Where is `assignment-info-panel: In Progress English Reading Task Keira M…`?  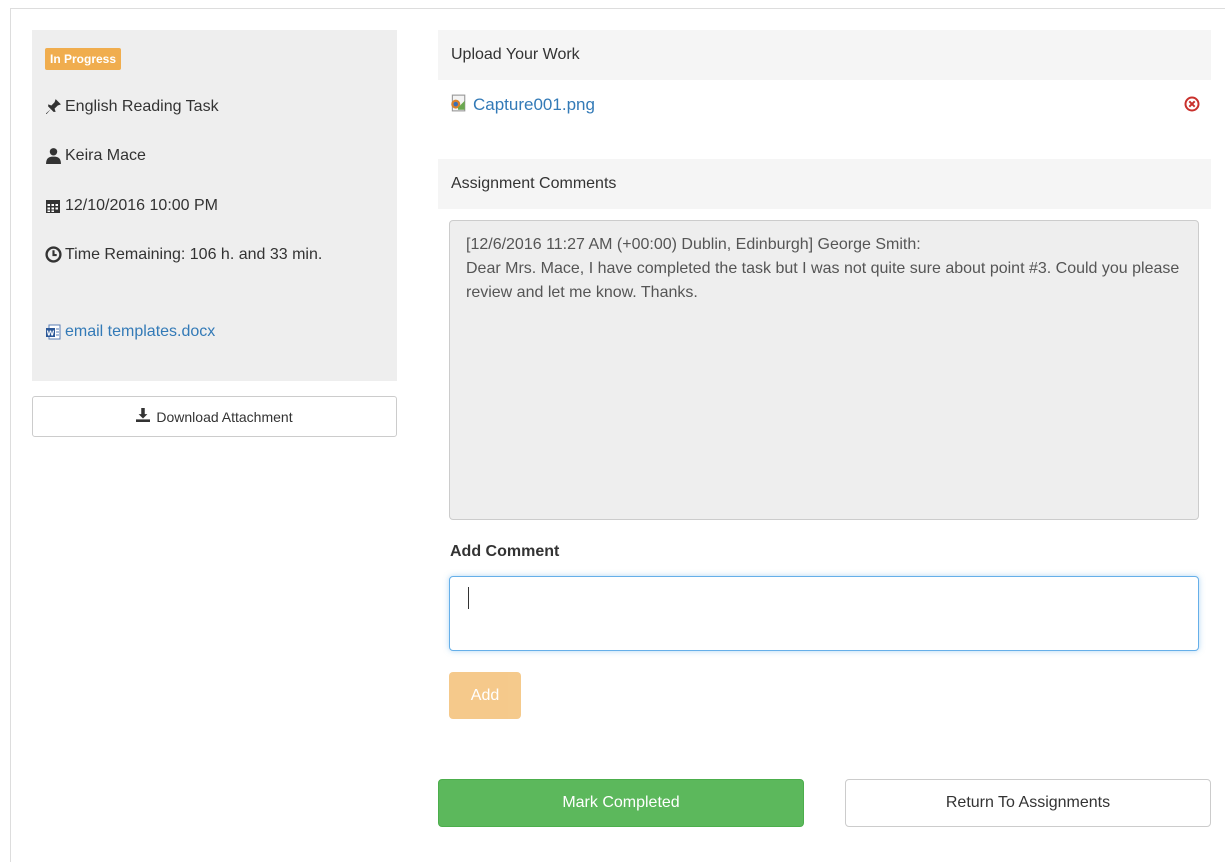 assignment-info-panel: In Progress English Reading Task Keira M… is located at coordinates (214, 205).